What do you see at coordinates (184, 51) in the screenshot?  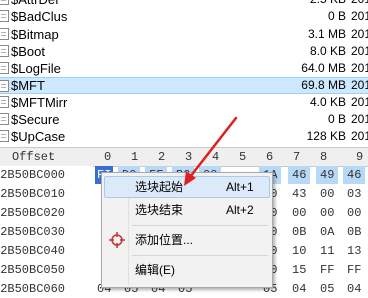 I see `file-row: $Boot 8.0 KB 201` at bounding box center [184, 51].